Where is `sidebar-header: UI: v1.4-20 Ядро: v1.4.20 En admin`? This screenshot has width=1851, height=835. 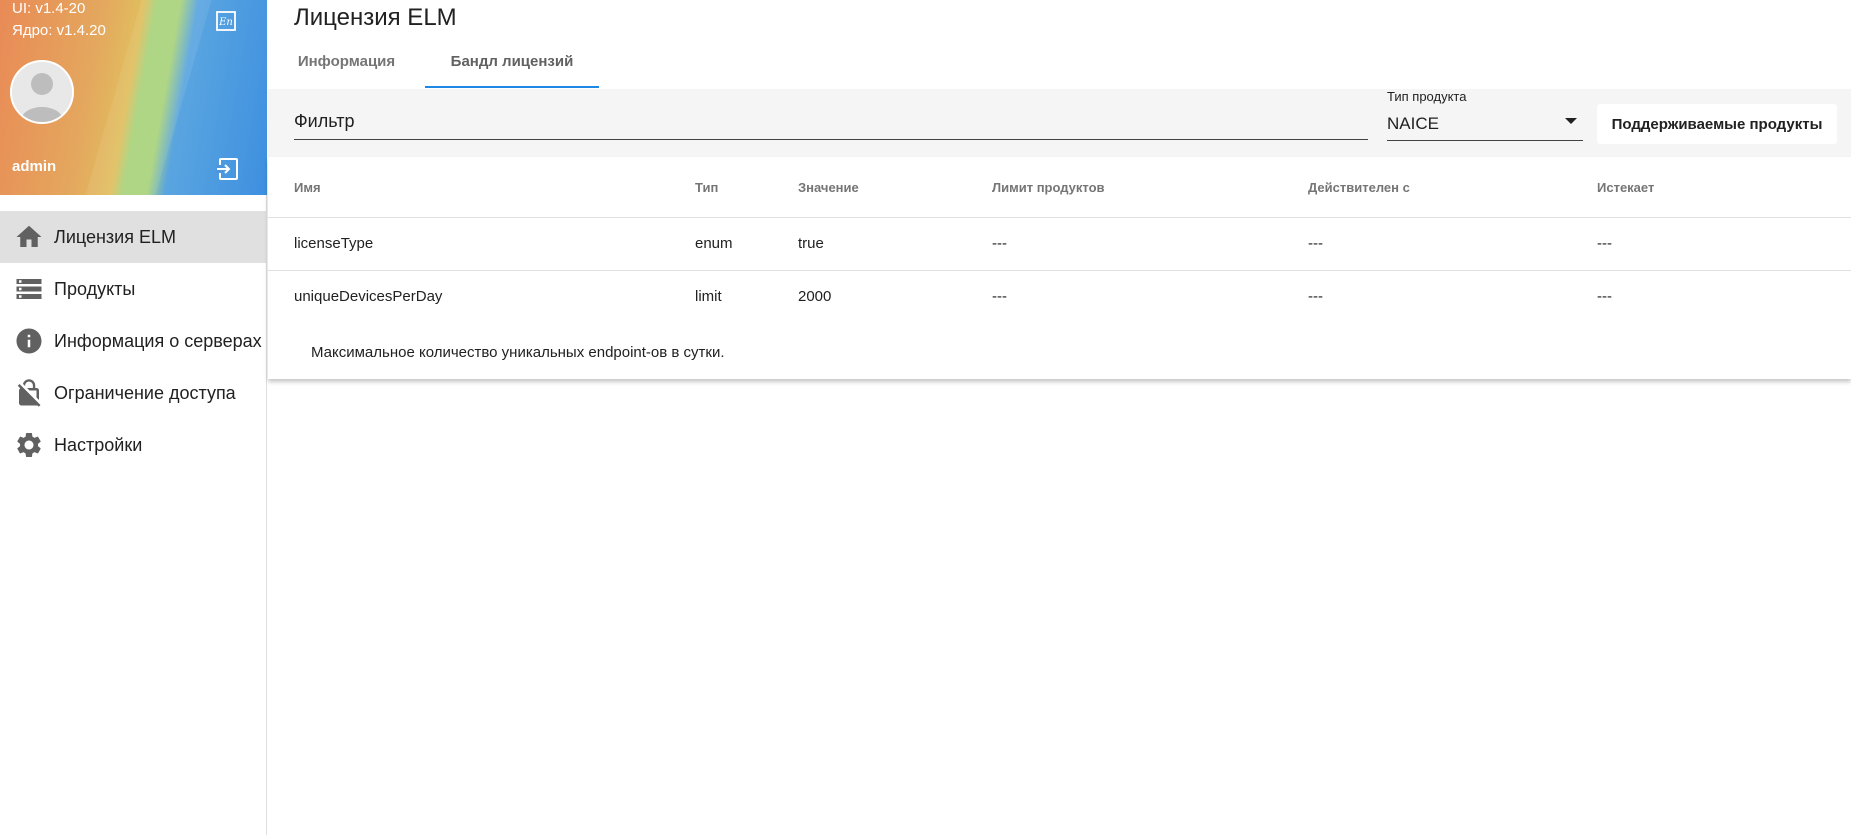
sidebar-header: UI: v1.4-20 Ядро: v1.4.20 En admin is located at coordinates (133, 97).